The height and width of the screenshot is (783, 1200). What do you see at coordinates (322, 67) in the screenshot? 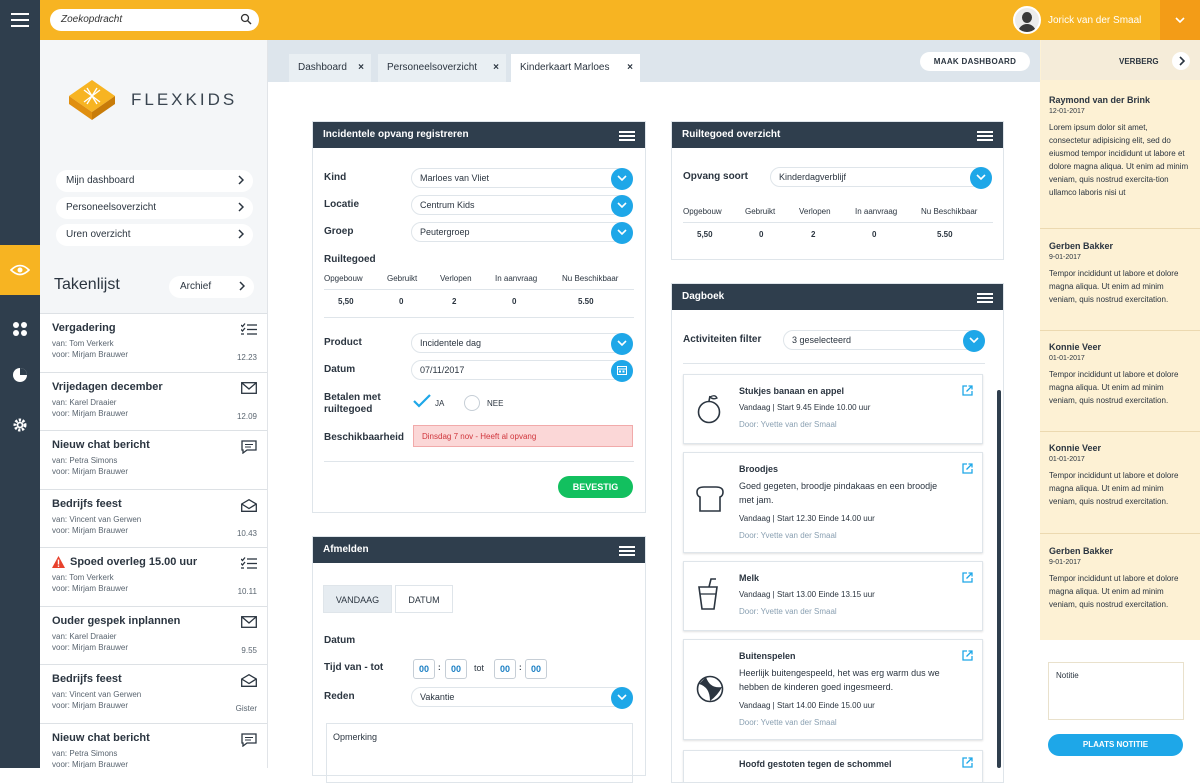
I see `tab-label: Dashboard` at bounding box center [322, 67].